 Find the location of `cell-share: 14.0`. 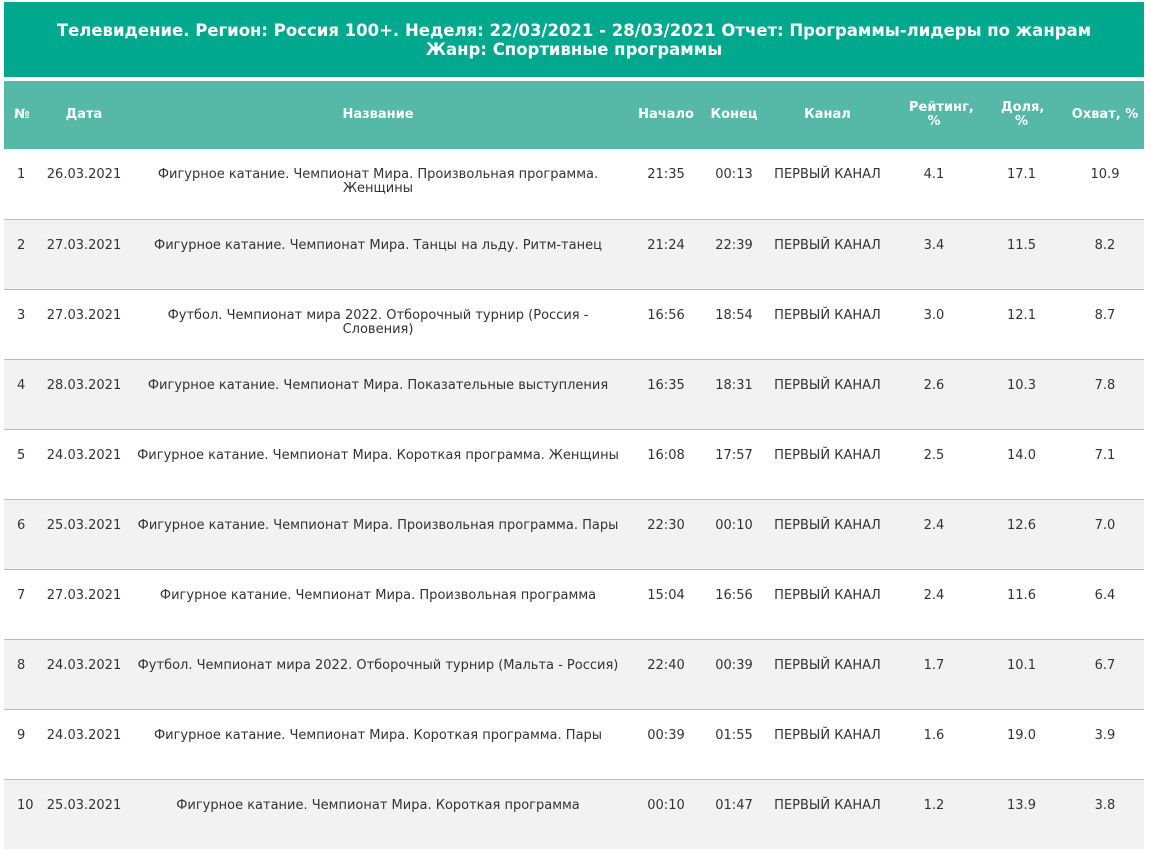

cell-share: 14.0 is located at coordinates (1021, 463).